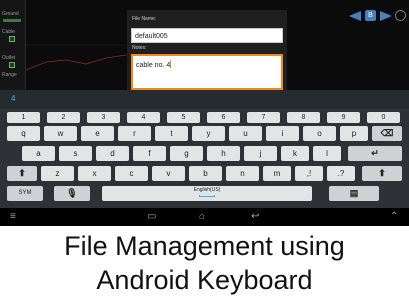 The width and height of the screenshot is (409, 299). Describe the element at coordinates (295, 153) in the screenshot. I see `key-k: k` at that location.